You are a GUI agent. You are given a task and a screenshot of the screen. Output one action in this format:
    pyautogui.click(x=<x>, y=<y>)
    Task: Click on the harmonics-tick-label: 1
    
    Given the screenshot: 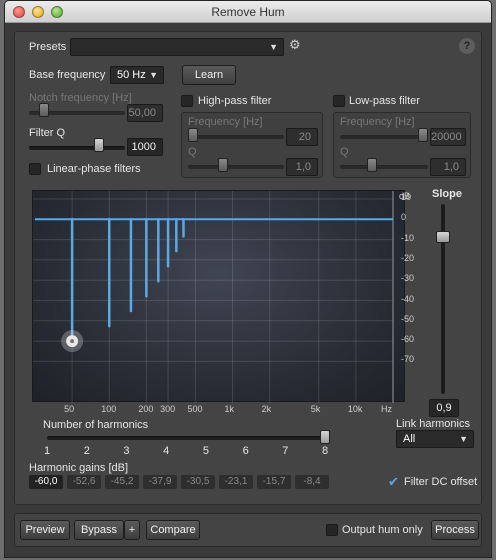 What is the action you would take?
    pyautogui.click(x=47, y=451)
    